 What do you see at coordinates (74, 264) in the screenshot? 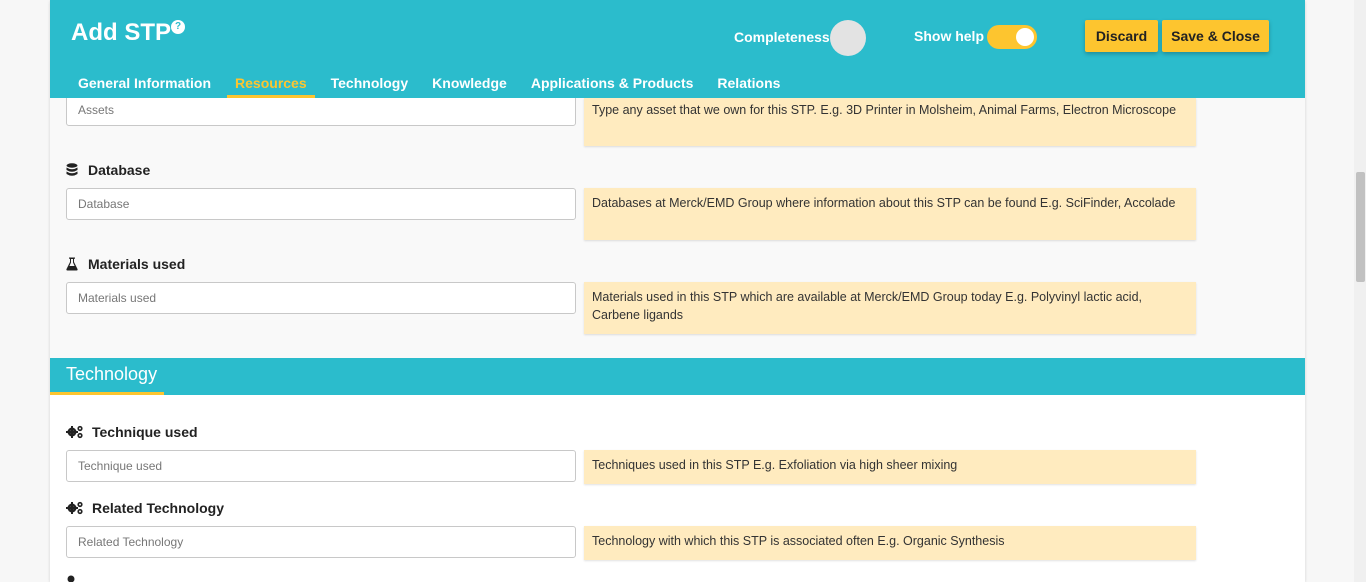
I see `flask-icon` at bounding box center [74, 264].